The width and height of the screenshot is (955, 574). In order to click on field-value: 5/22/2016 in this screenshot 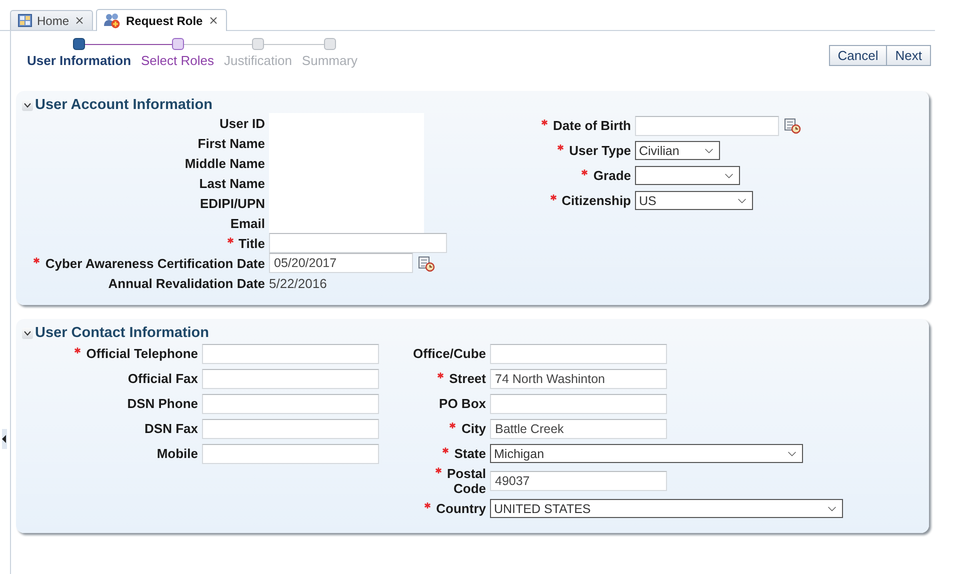, I will do `click(298, 283)`.